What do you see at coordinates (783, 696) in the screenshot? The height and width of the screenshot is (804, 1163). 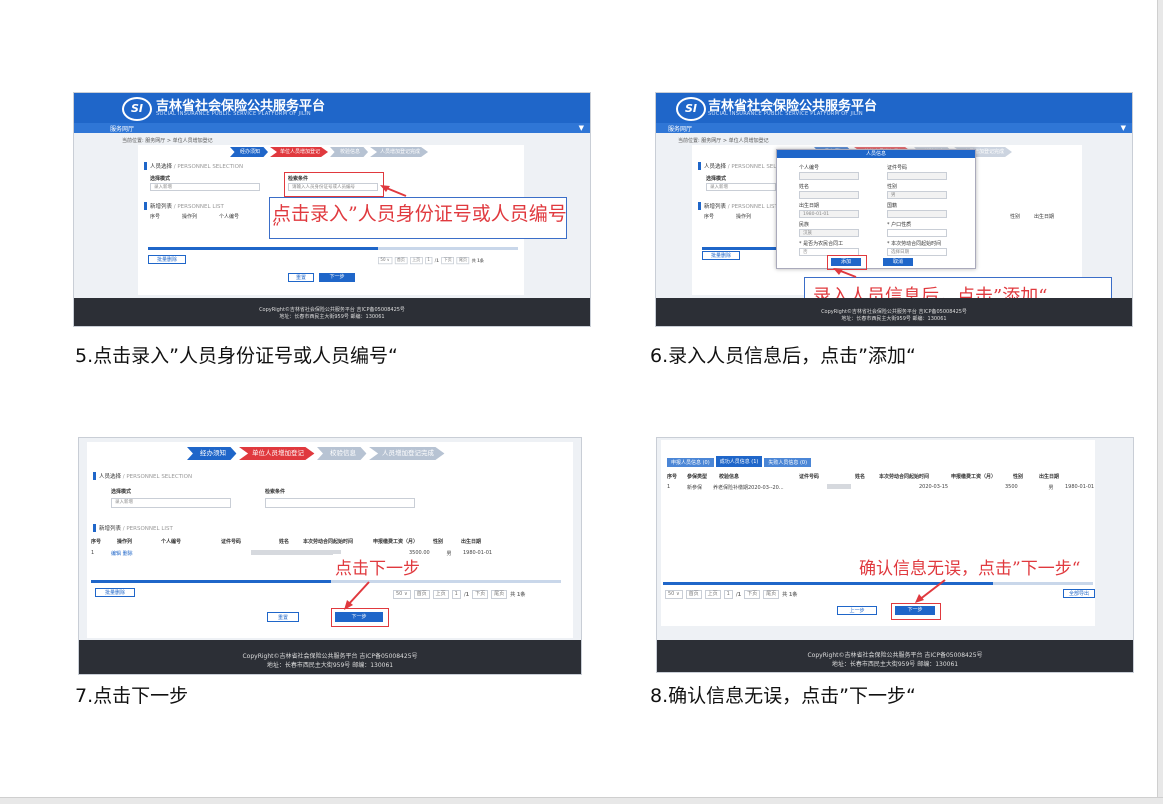 I see `caption-step-8: 8.确认信息无误，点击”下一步“` at bounding box center [783, 696].